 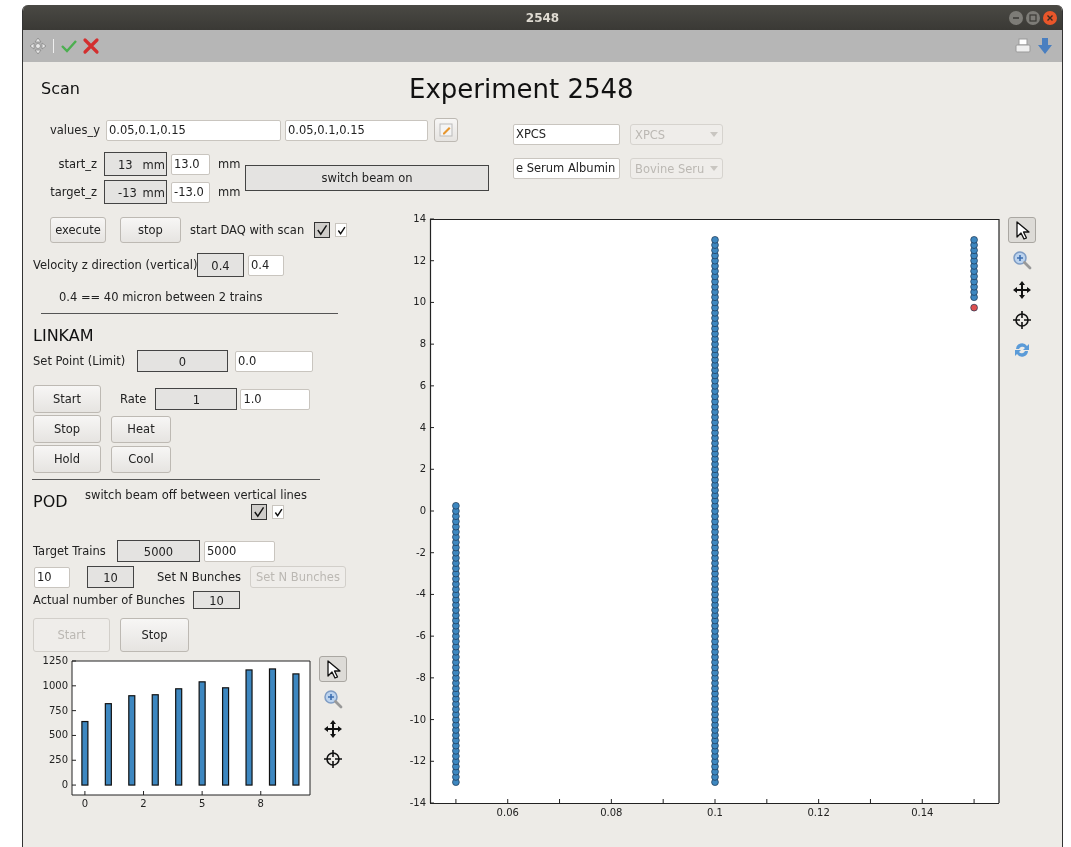 What do you see at coordinates (58, 710) in the screenshot?
I see `y-tick-label: 750` at bounding box center [58, 710].